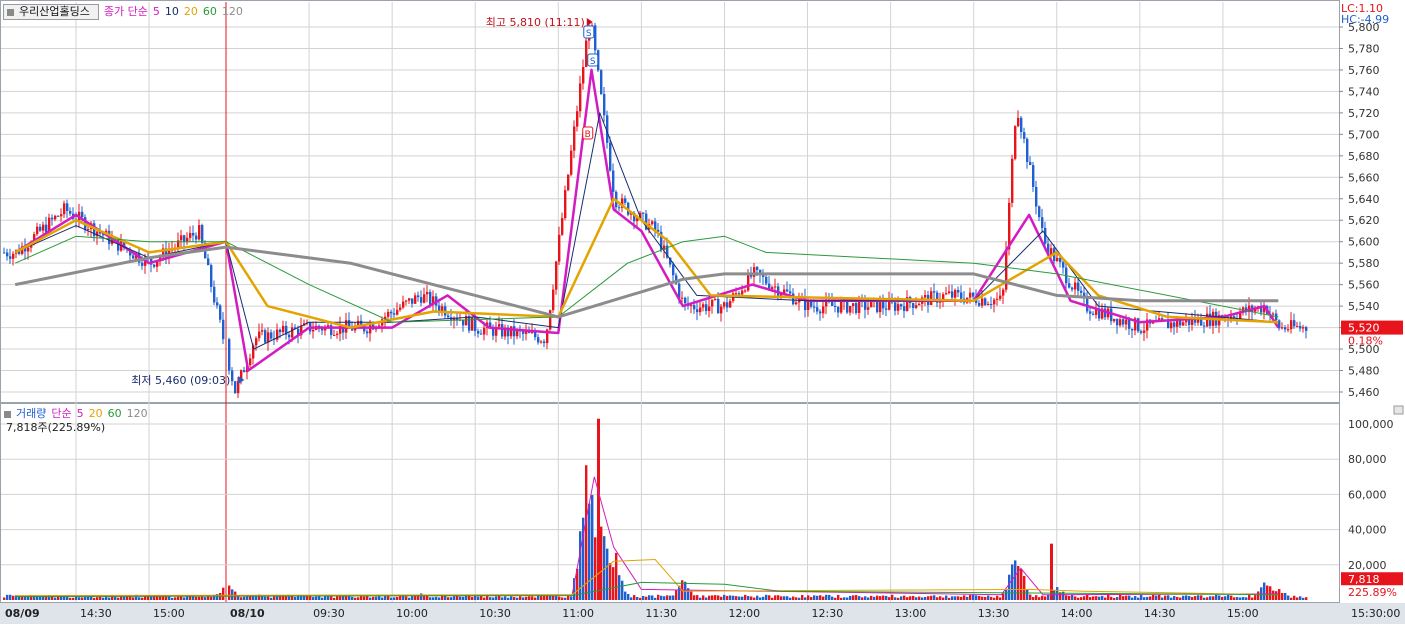  Describe the element at coordinates (1364, 177) in the screenshot. I see `price-tick-label: 5,660` at that location.